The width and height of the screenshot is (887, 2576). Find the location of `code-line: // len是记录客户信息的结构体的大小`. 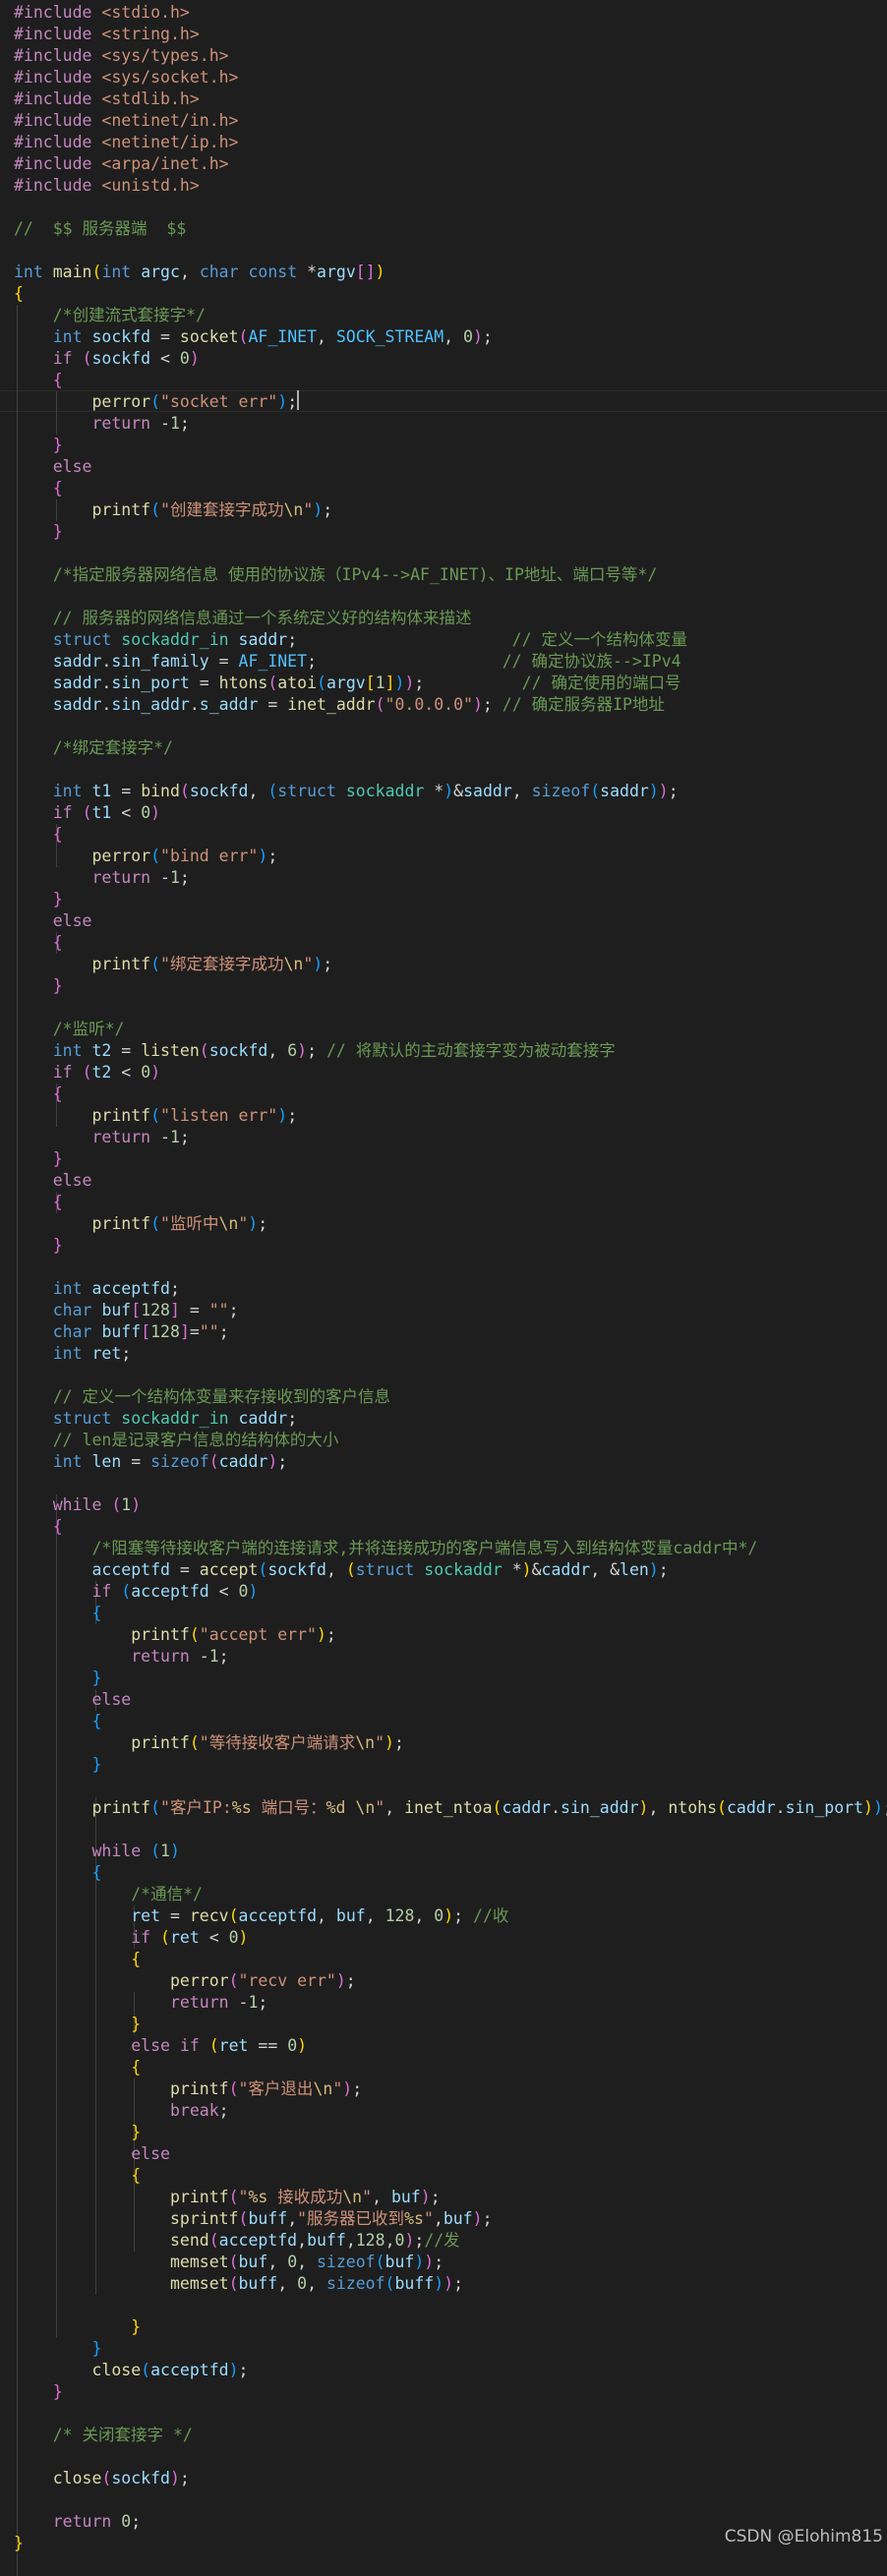

code-line: // len是记录客户信息的结构体的大小 is located at coordinates (177, 1440).